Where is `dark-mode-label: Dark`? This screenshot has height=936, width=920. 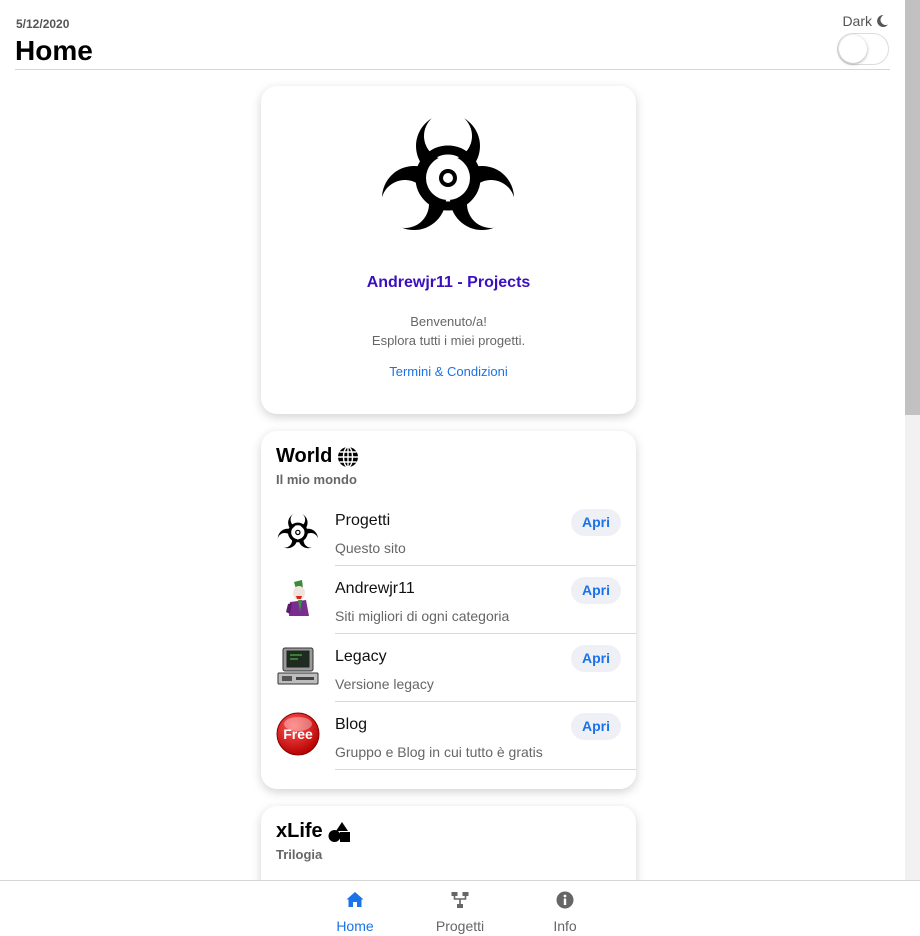 dark-mode-label: Dark is located at coordinates (865, 21).